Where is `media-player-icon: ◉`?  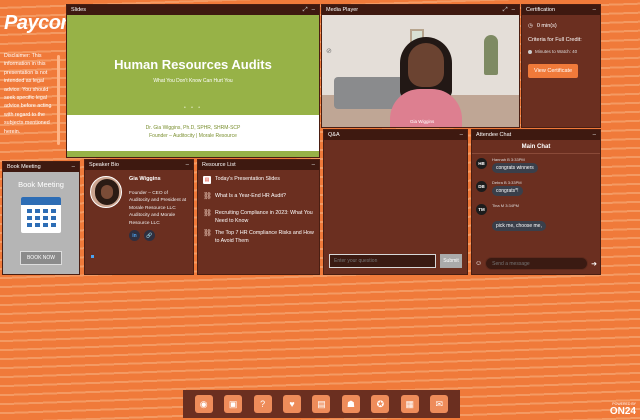 media-player-icon: ◉ is located at coordinates (203, 404).